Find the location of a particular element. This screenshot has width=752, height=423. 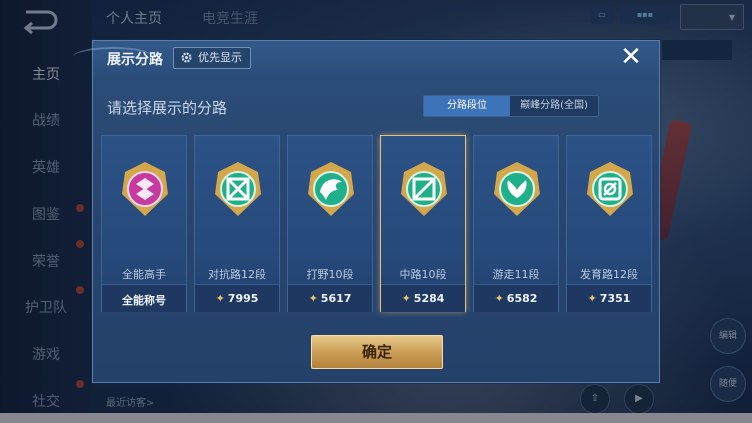

close-button: ✕ is located at coordinates (631, 58).